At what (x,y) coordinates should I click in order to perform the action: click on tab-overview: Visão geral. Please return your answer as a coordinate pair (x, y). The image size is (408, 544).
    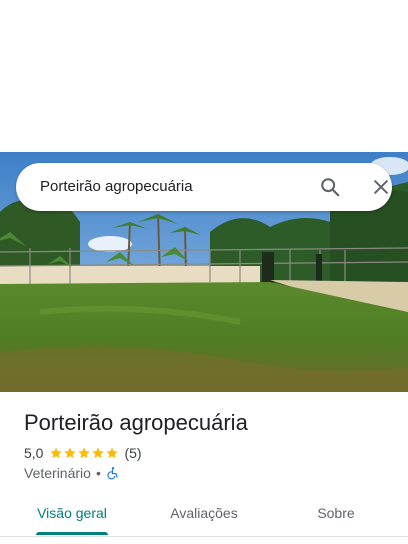
    Looking at the image, I should click on (72, 515).